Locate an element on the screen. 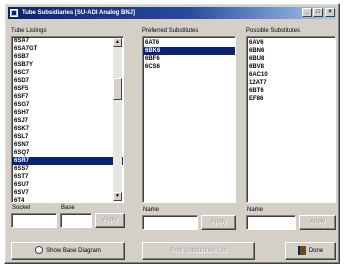 This screenshot has width=344, height=267. show-base-diagram-label: Show Base Diagram is located at coordinates (73, 251).